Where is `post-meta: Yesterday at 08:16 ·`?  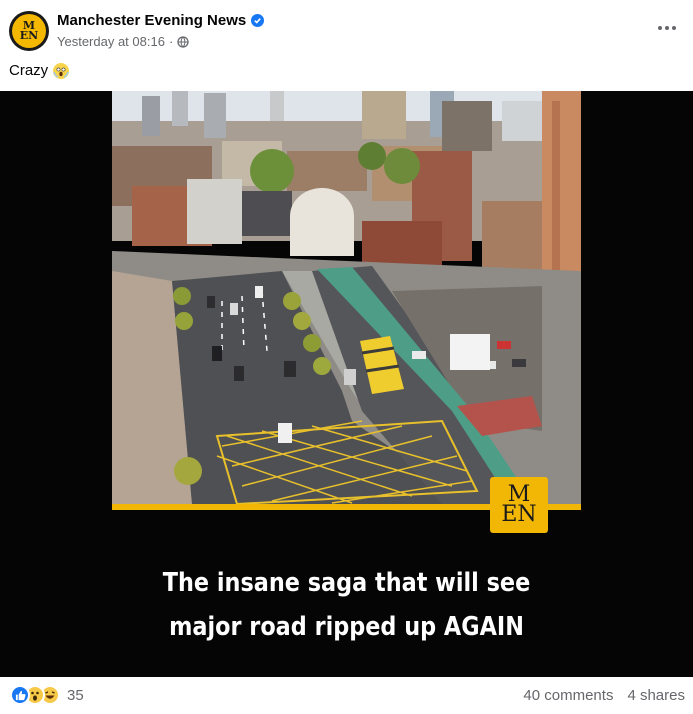 post-meta: Yesterday at 08:16 · is located at coordinates (123, 41).